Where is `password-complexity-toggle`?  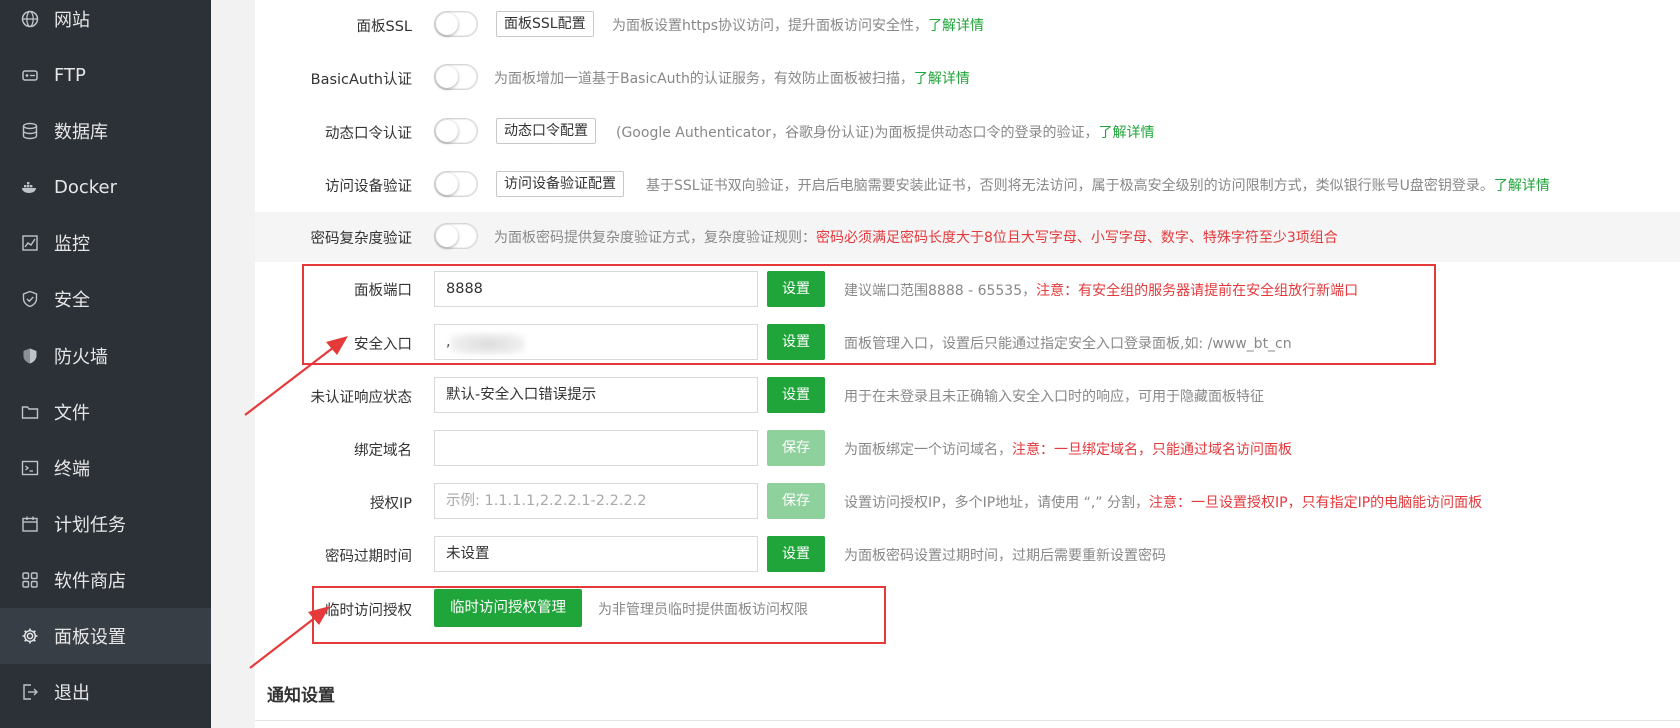
password-complexity-toggle is located at coordinates (456, 236).